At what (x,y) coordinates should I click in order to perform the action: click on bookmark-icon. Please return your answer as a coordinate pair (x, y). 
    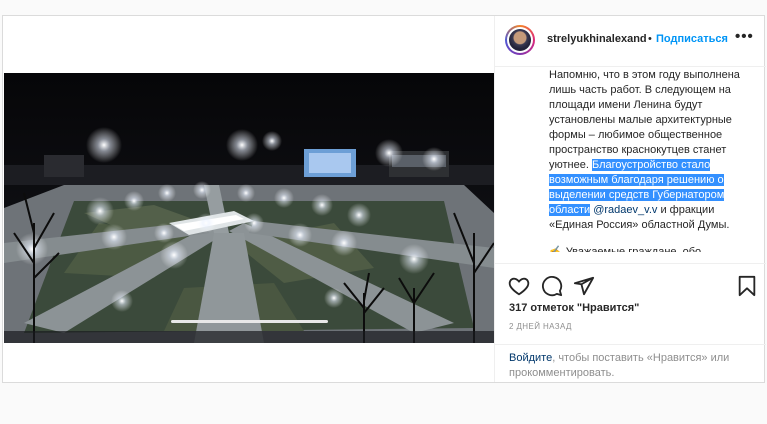
    Looking at the image, I should click on (747, 286).